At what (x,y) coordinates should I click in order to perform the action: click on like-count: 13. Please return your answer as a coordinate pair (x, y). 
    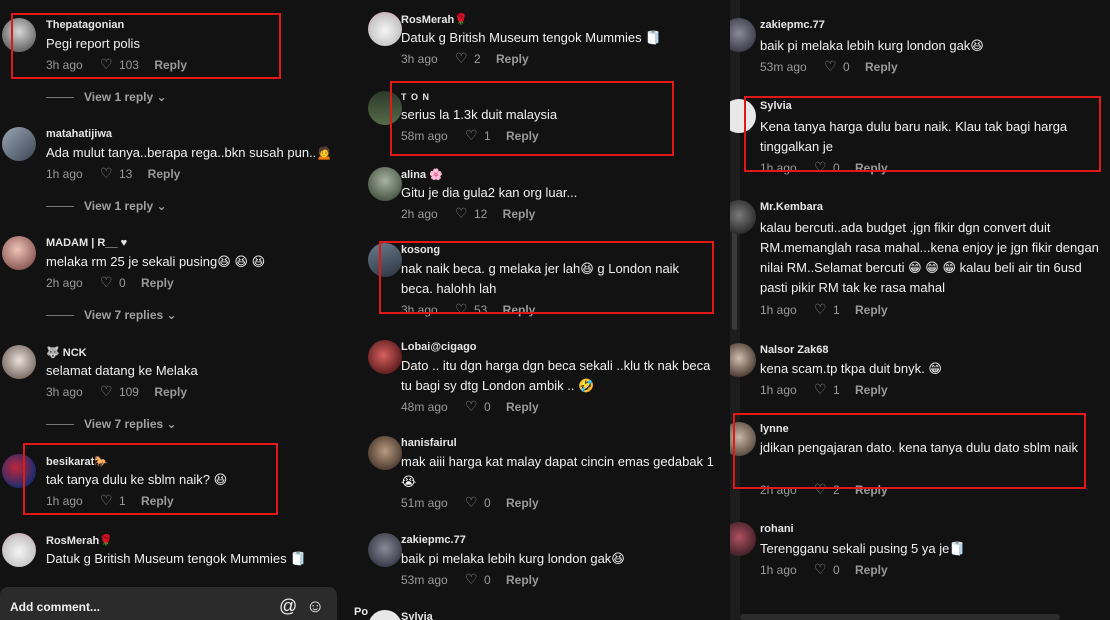
    Looking at the image, I should click on (125, 173).